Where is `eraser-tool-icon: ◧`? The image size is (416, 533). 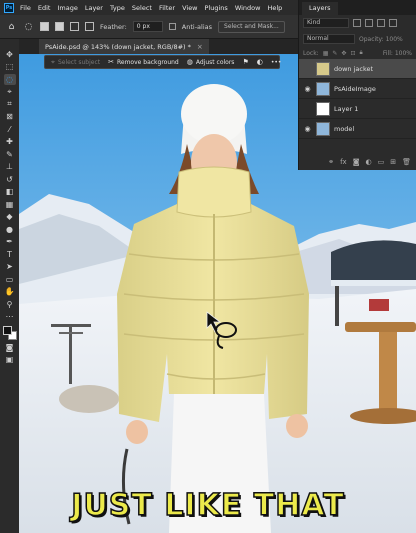 eraser-tool-icon: ◧ is located at coordinates (10, 192).